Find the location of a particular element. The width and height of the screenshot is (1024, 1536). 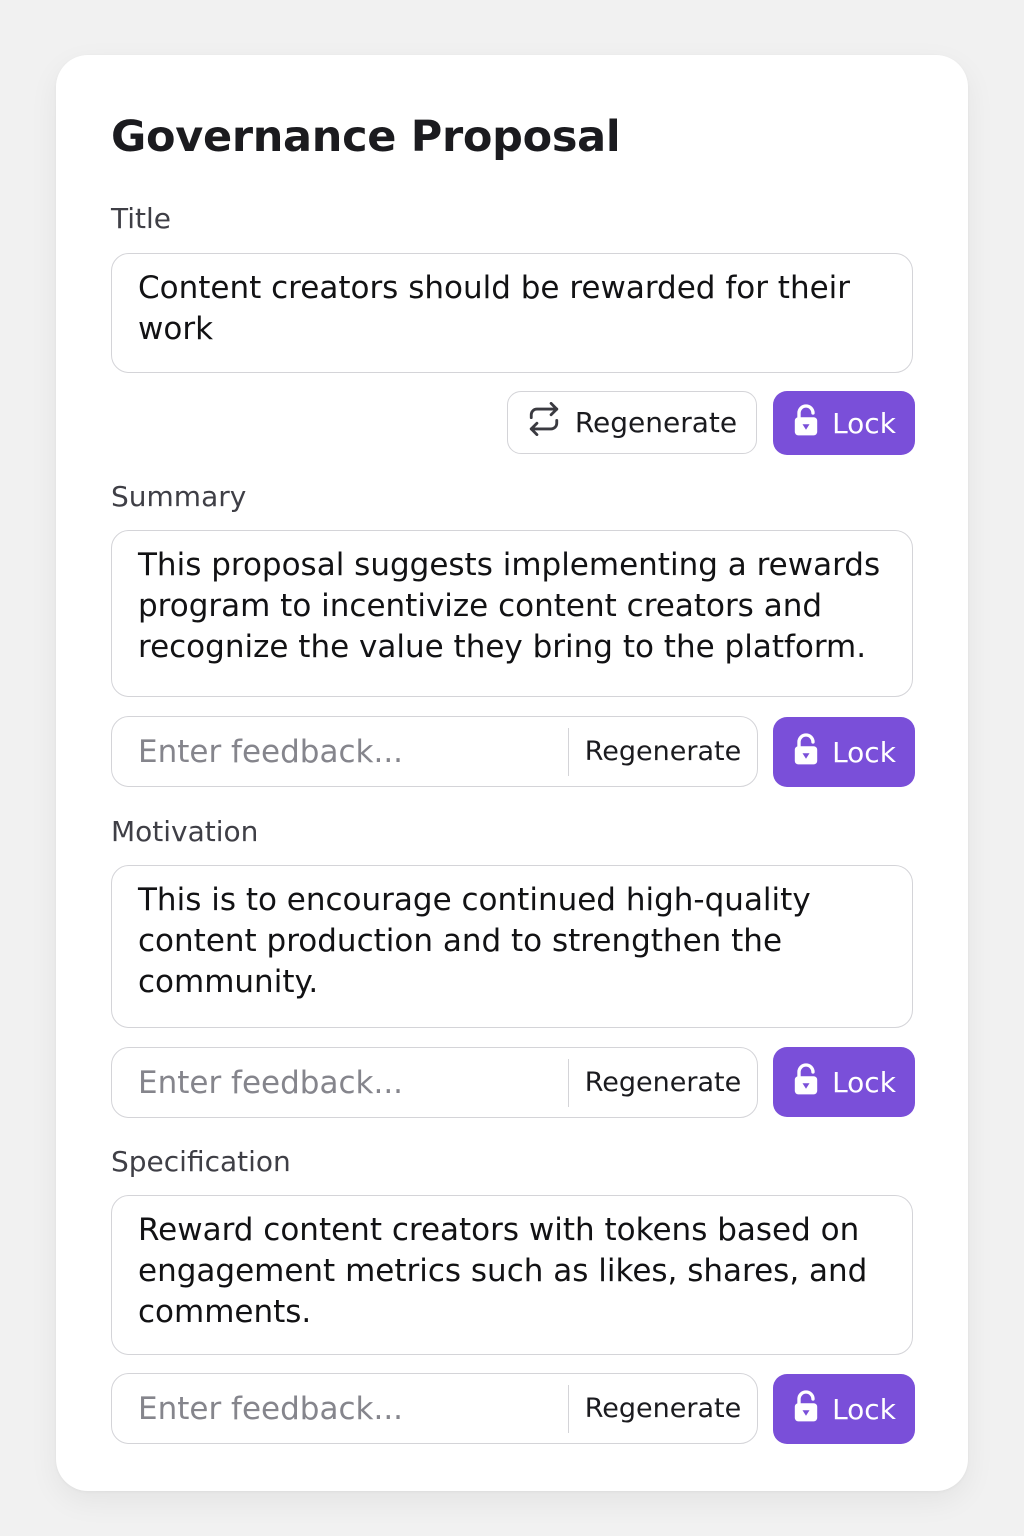

title-lock-button: Lock is located at coordinates (844, 423).